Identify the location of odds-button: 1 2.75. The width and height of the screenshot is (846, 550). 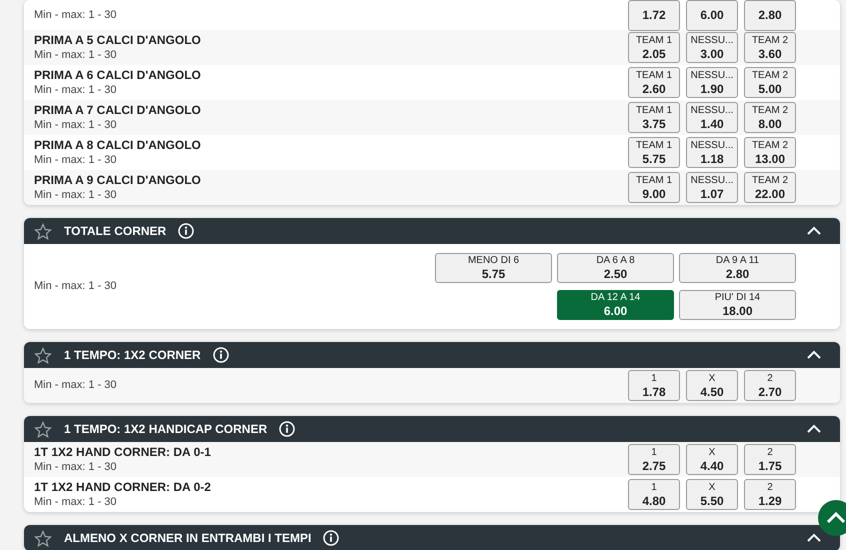
(654, 459).